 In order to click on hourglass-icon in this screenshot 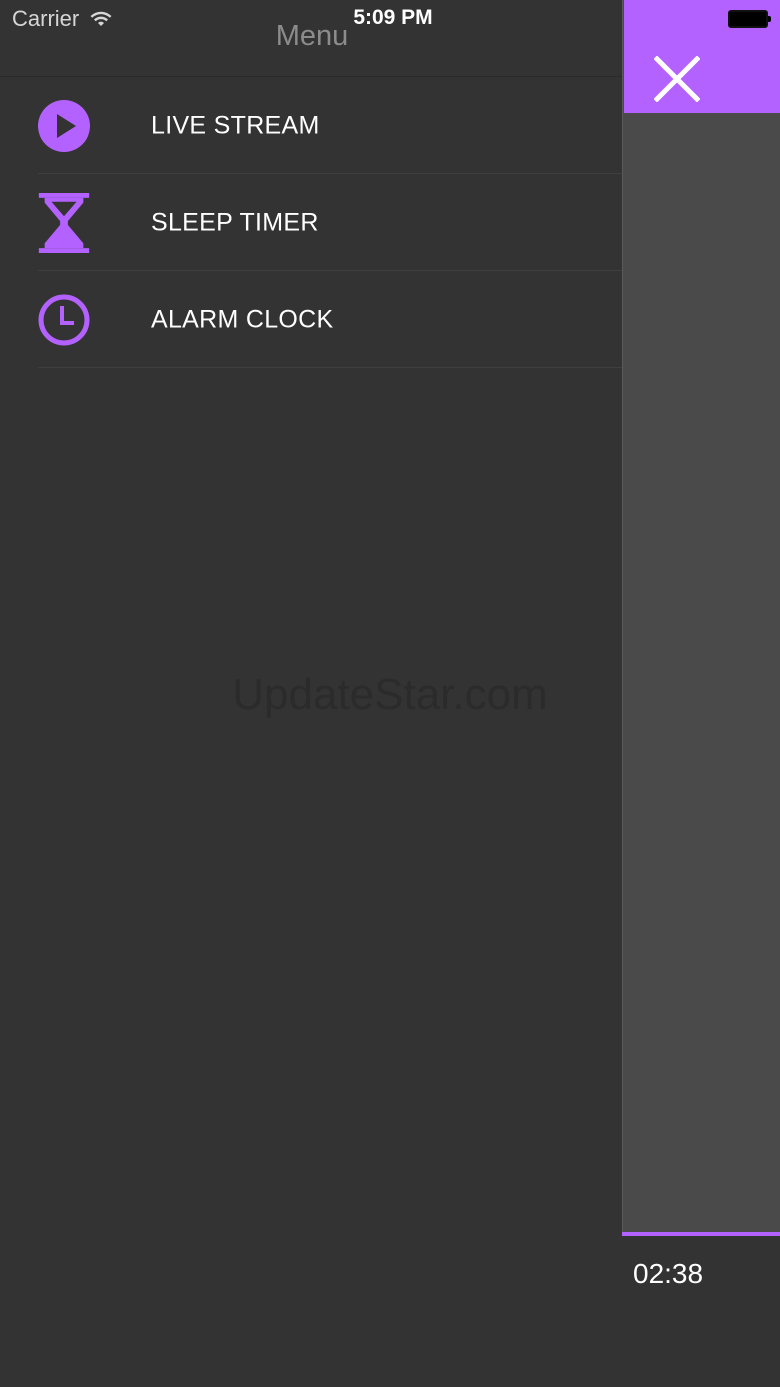, I will do `click(64, 222)`.